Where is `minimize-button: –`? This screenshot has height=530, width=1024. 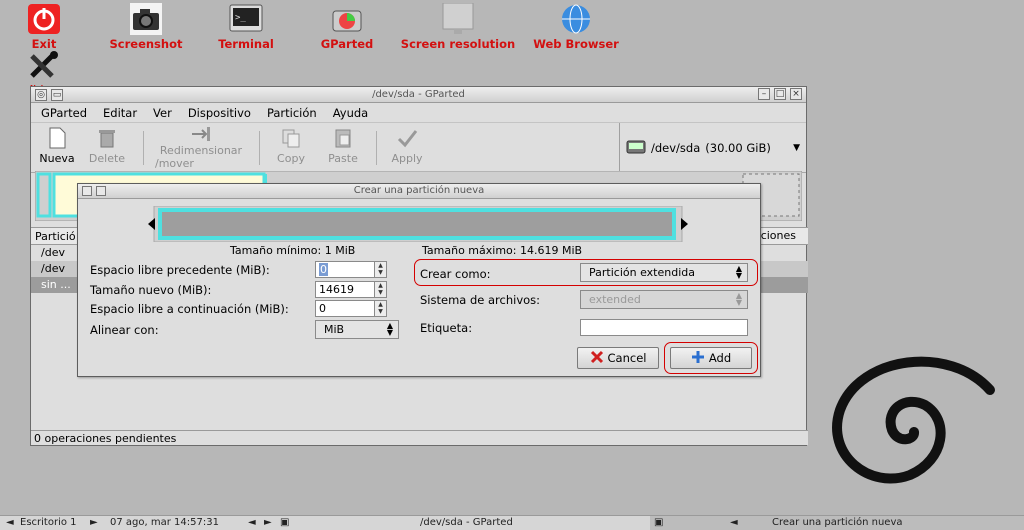
minimize-button: – is located at coordinates (764, 94).